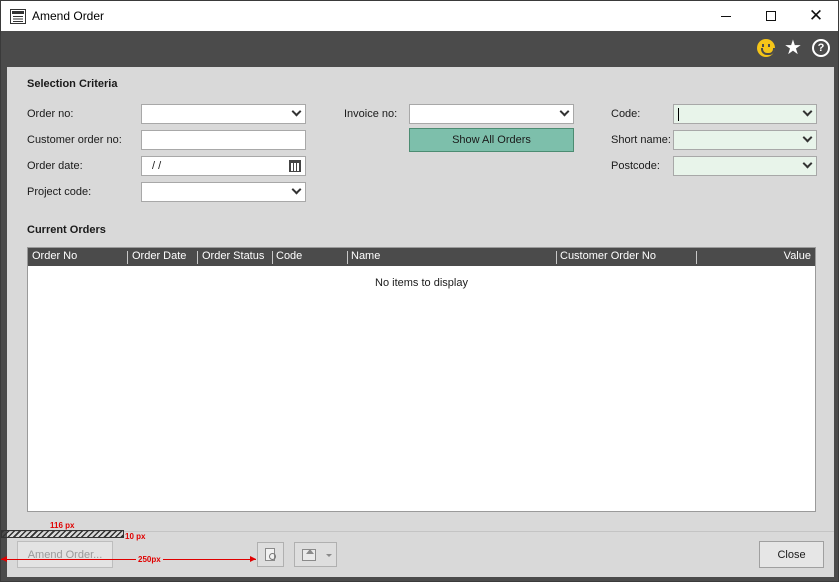  What do you see at coordinates (641, 140) in the screenshot?
I see `short-name-label: Short name:` at bounding box center [641, 140].